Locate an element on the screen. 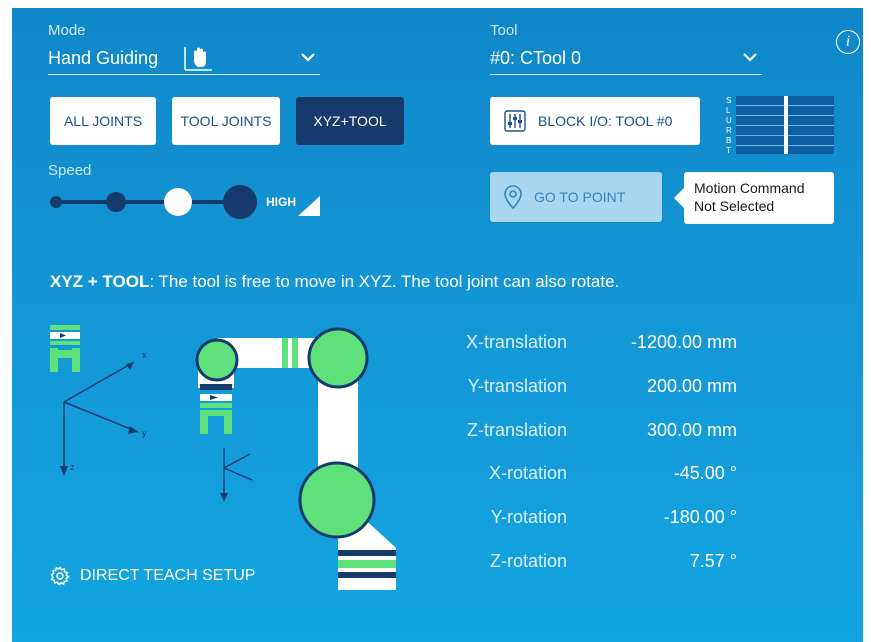 This screenshot has height=642, width=871. gear-icon is located at coordinates (60, 576).